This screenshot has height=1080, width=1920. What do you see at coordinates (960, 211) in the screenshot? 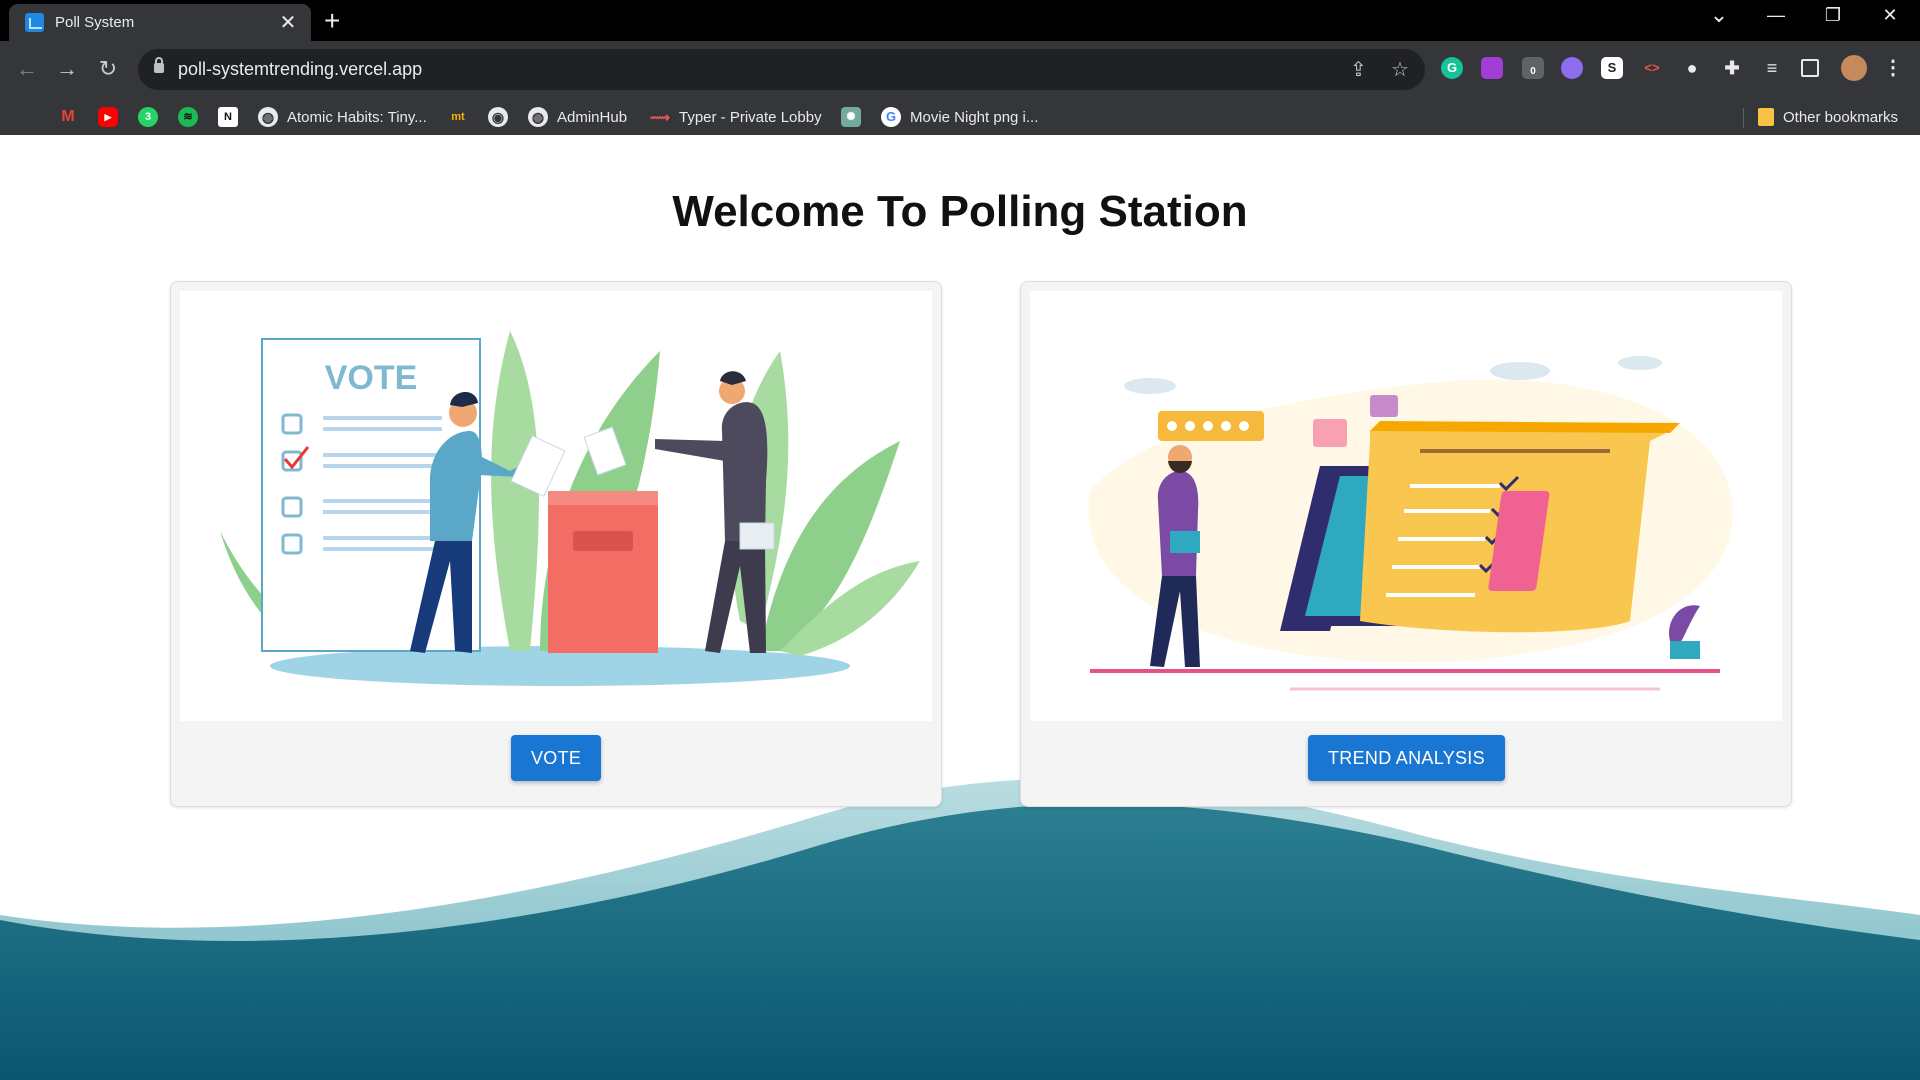
I see `page-title: Welcome To Polling Station` at bounding box center [960, 211].